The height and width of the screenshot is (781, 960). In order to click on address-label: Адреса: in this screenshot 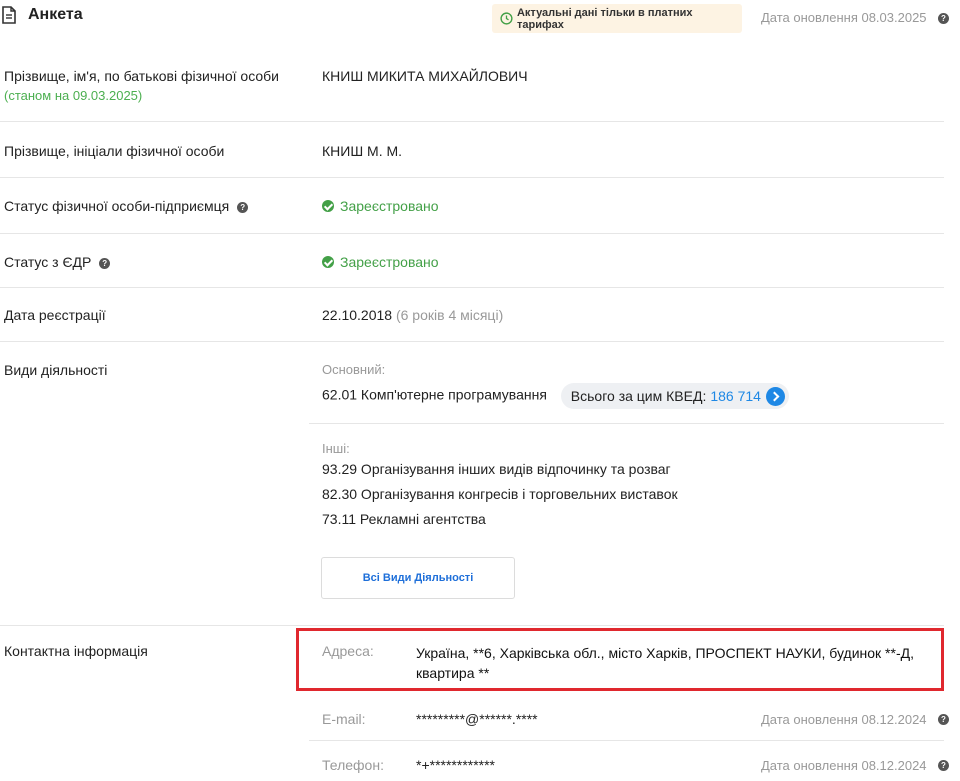, I will do `click(348, 651)`.